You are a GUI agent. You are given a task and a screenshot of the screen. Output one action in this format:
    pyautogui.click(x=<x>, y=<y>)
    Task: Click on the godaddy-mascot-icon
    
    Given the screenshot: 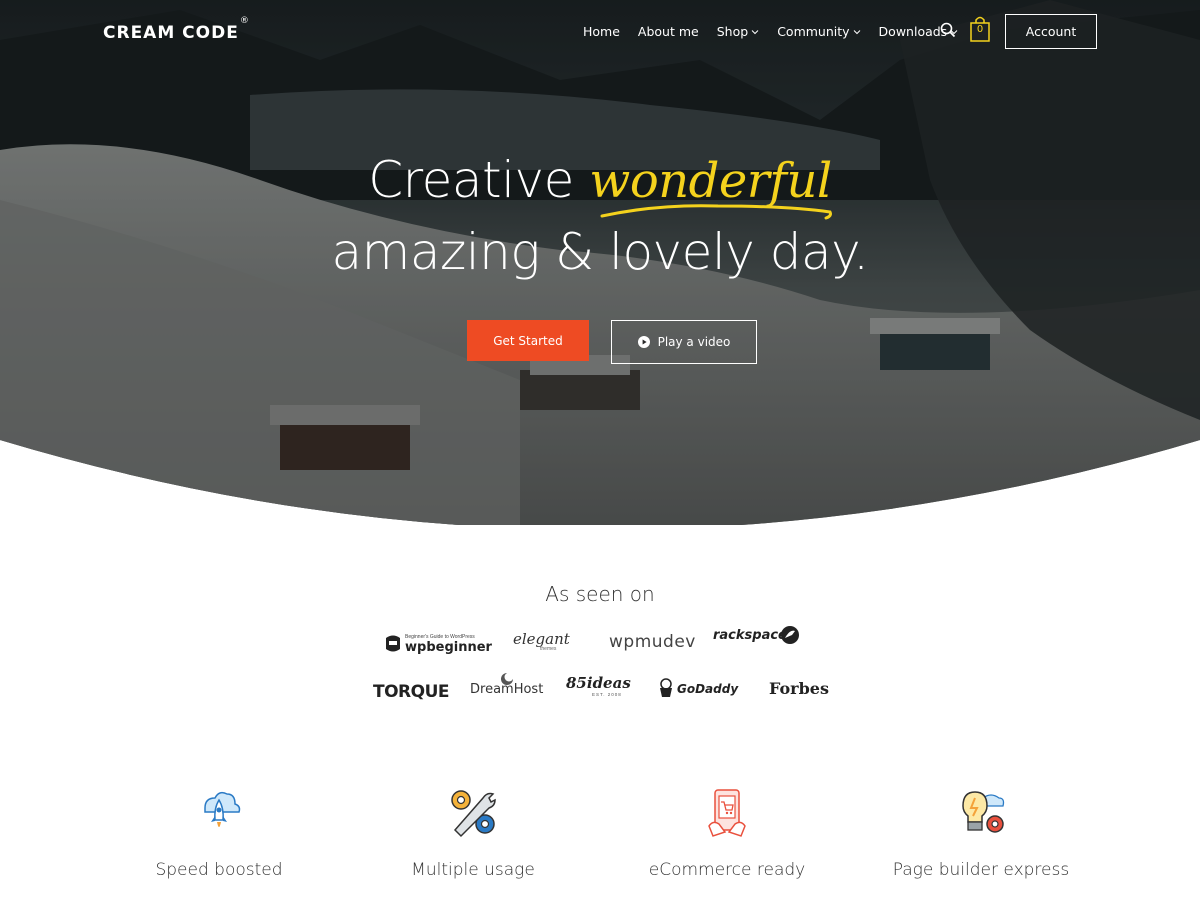 What is the action you would take?
    pyautogui.click(x=666, y=687)
    